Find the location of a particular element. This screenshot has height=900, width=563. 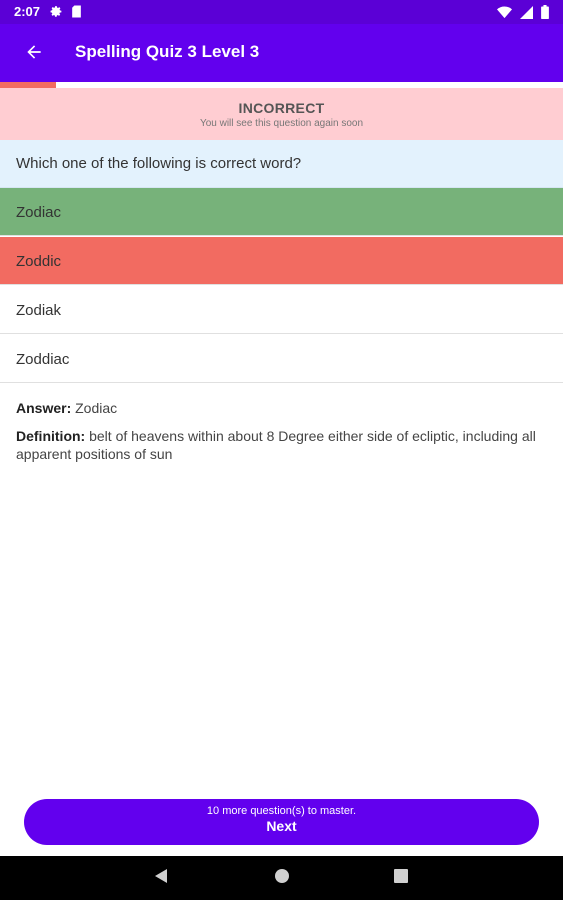

back-arrow-icon is located at coordinates (34, 54).